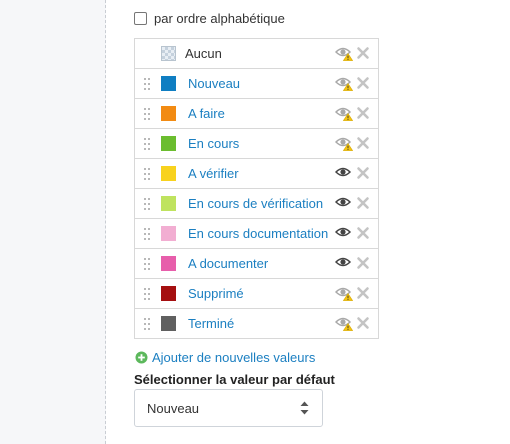  Describe the element at coordinates (304, 408) in the screenshot. I see `select-arrows-icon` at that location.